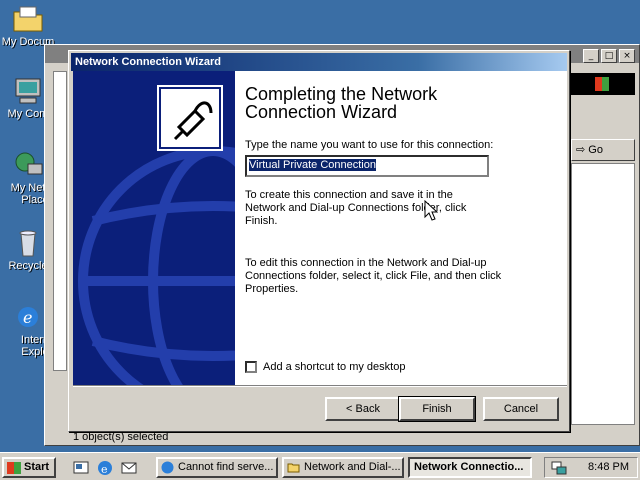 The width and height of the screenshot is (640, 480). What do you see at coordinates (129, 468) in the screenshot?
I see `outlook-express-icon` at bounding box center [129, 468].